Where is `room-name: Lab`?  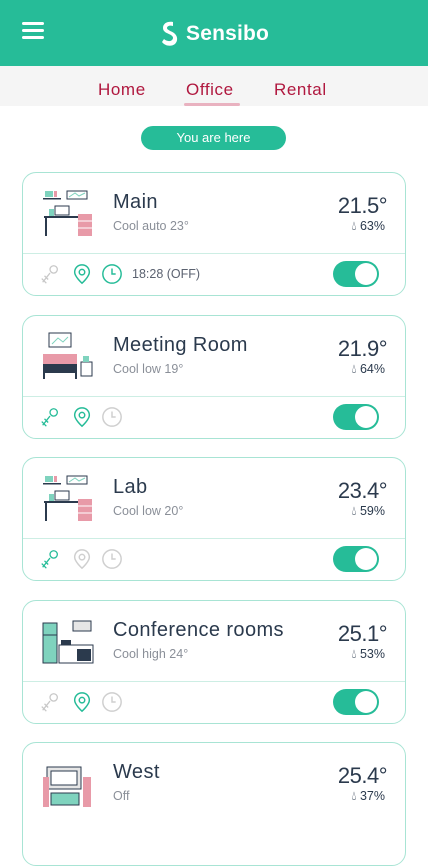
room-name: Lab is located at coordinates (130, 487).